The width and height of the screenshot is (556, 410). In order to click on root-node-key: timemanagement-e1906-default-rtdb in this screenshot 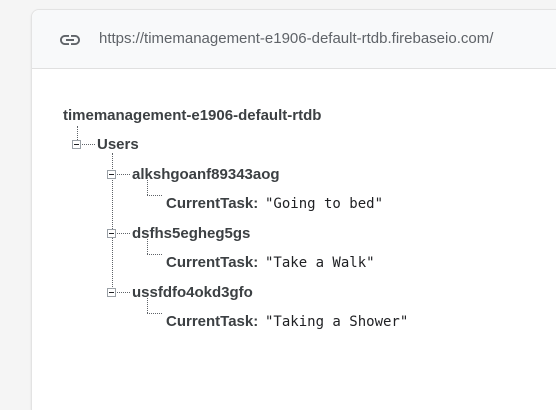, I will do `click(192, 115)`.